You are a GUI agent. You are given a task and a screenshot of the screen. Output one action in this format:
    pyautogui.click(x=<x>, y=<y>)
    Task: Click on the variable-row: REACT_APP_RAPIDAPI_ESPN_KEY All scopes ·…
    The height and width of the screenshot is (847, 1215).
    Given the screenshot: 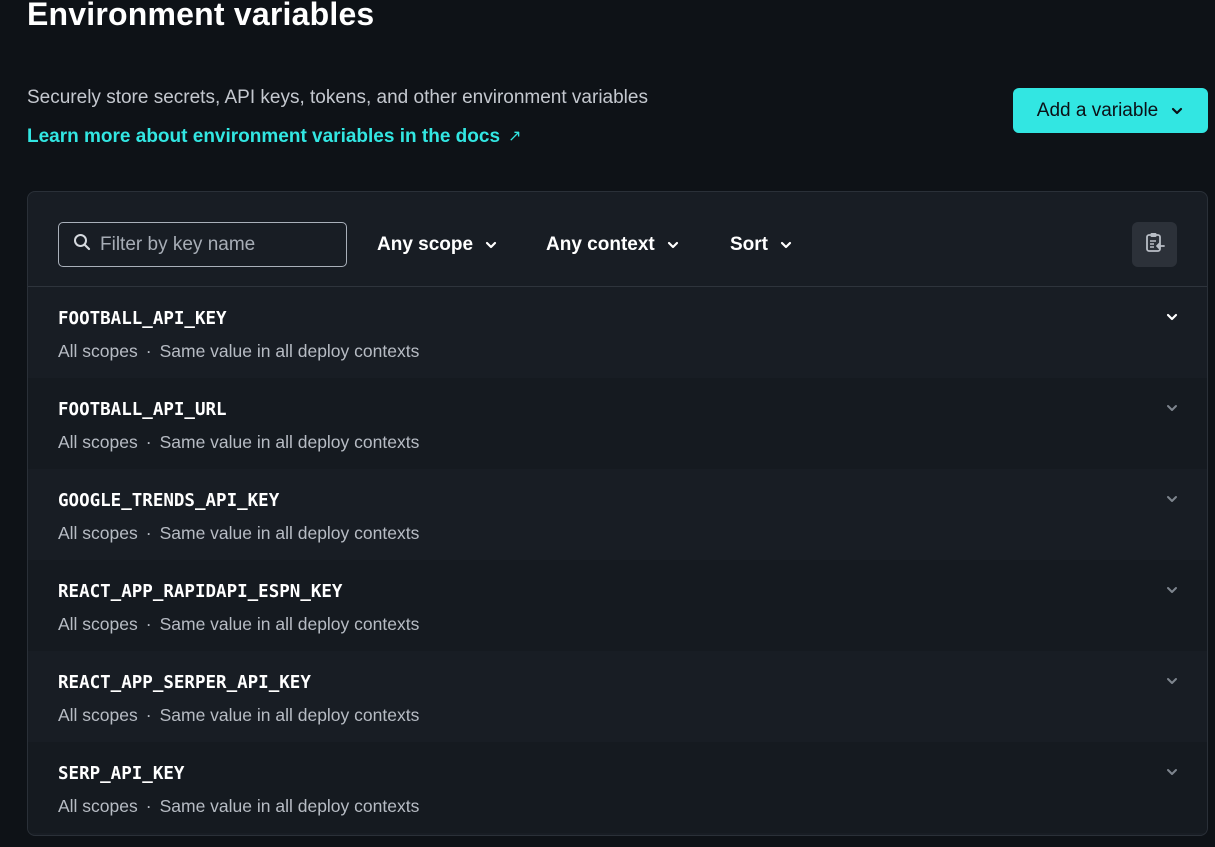 What is the action you would take?
    pyautogui.click(x=617, y=605)
    